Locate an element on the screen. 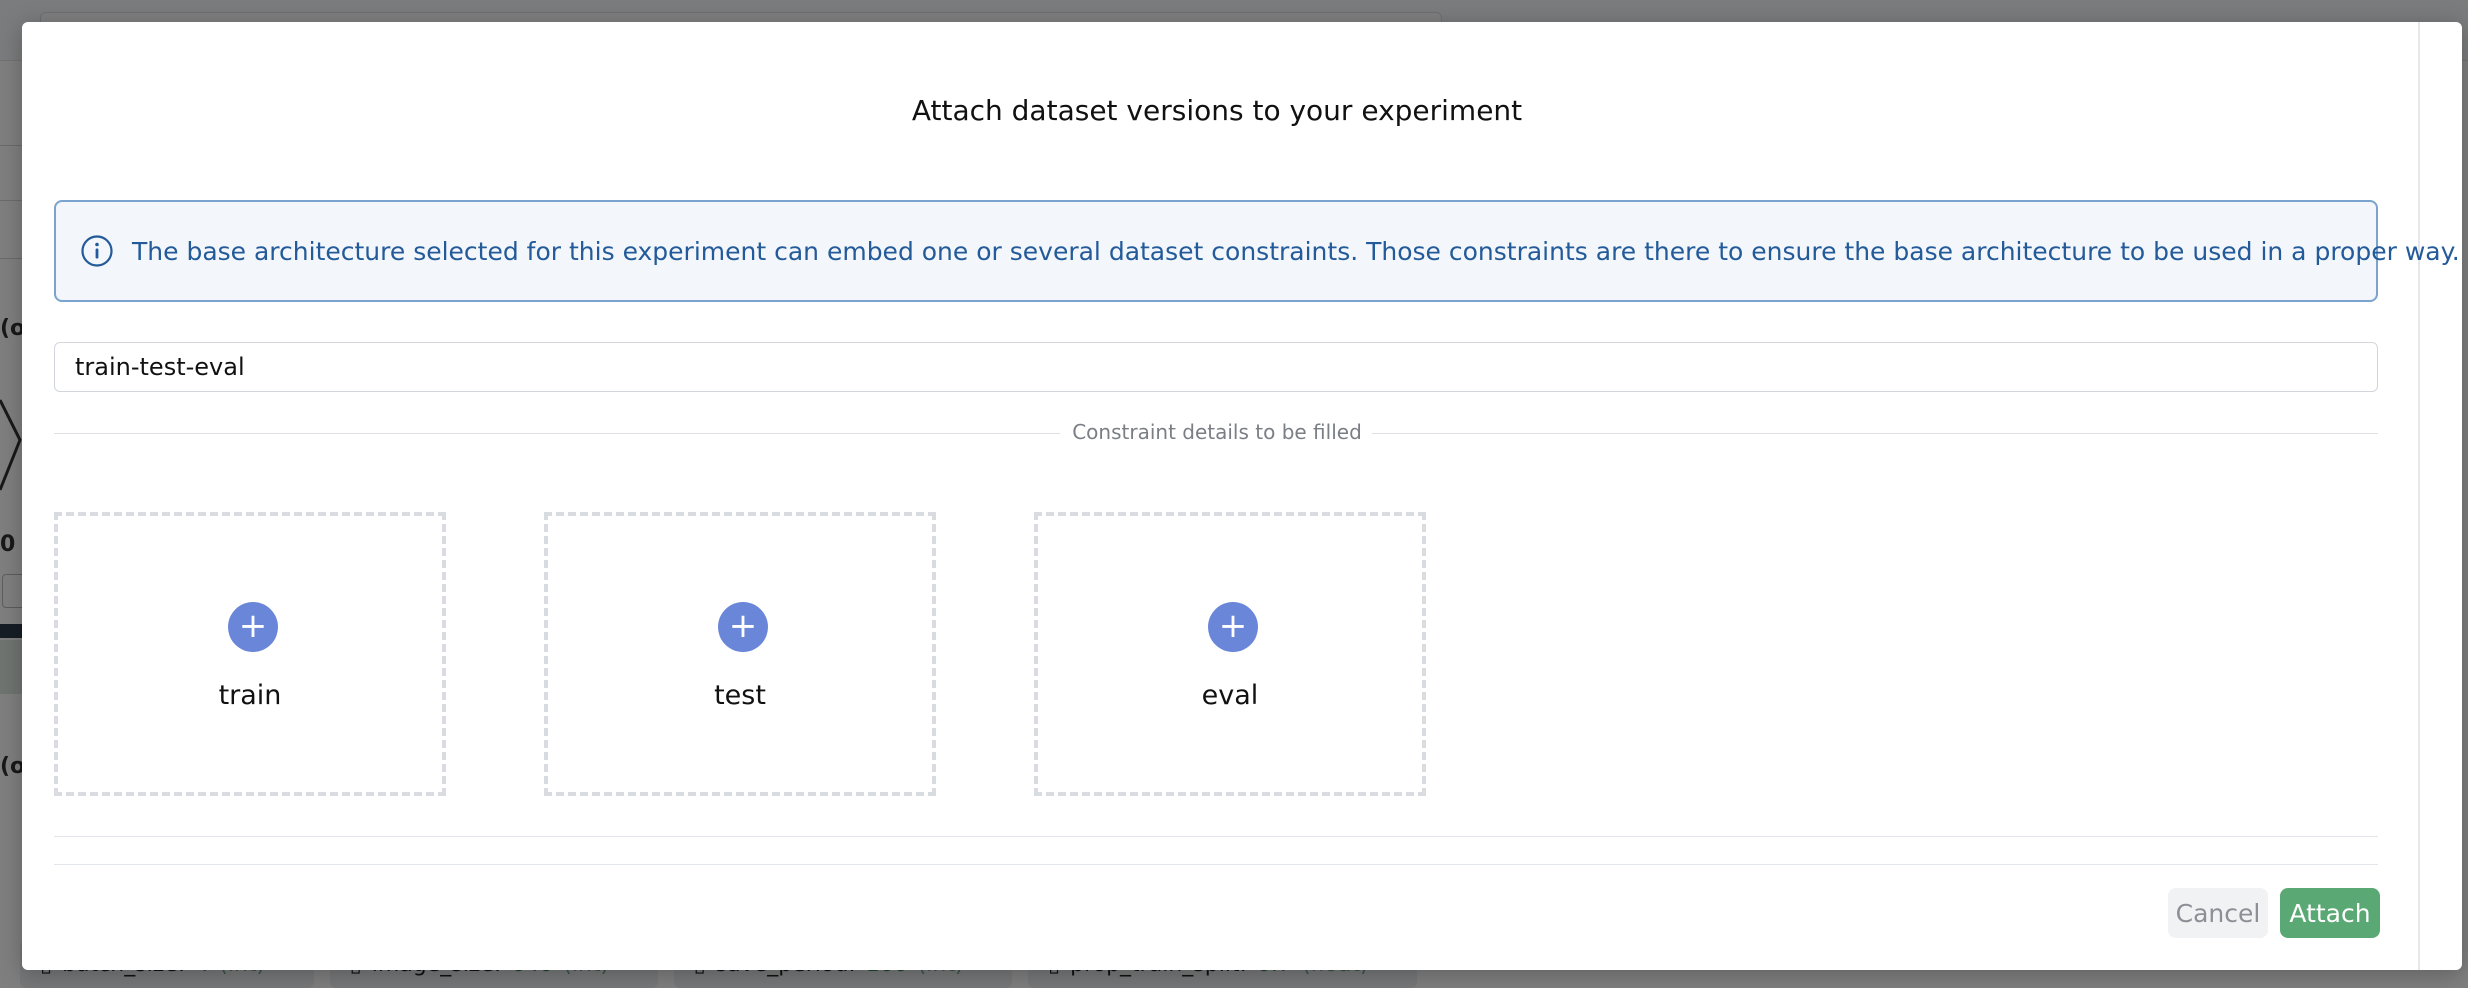 The width and height of the screenshot is (2468, 988). info-circle-icon is located at coordinates (97, 251).